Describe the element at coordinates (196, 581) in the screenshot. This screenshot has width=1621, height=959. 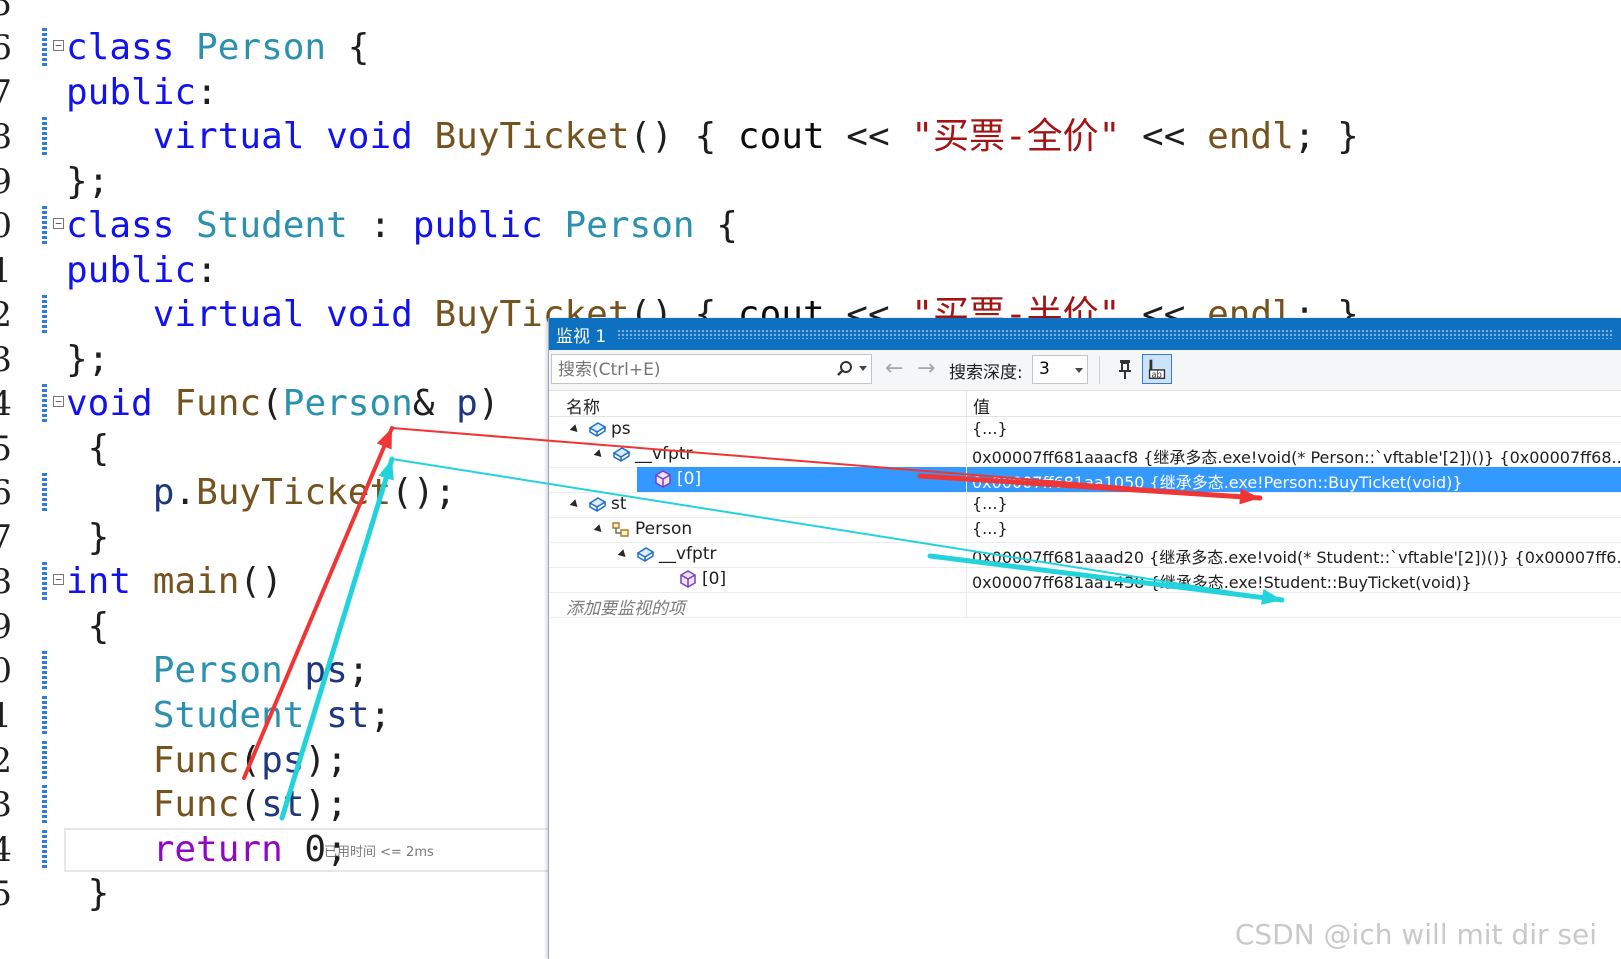
I see `code-token: main` at that location.